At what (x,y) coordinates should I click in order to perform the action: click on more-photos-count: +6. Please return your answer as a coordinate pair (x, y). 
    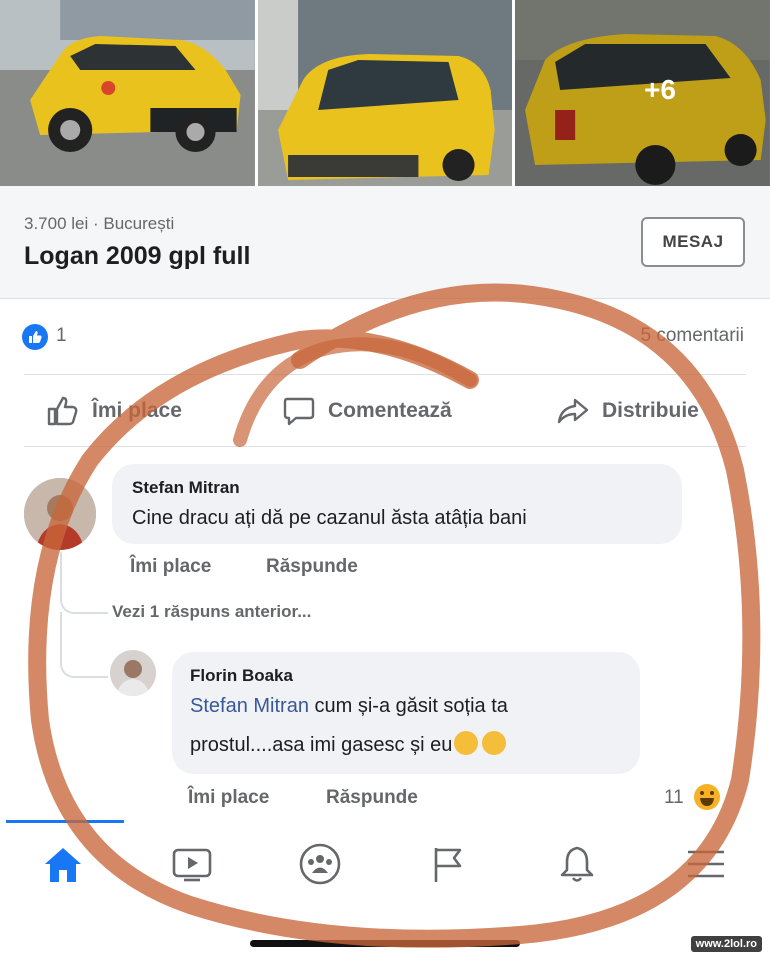
    Looking at the image, I should click on (642, 93).